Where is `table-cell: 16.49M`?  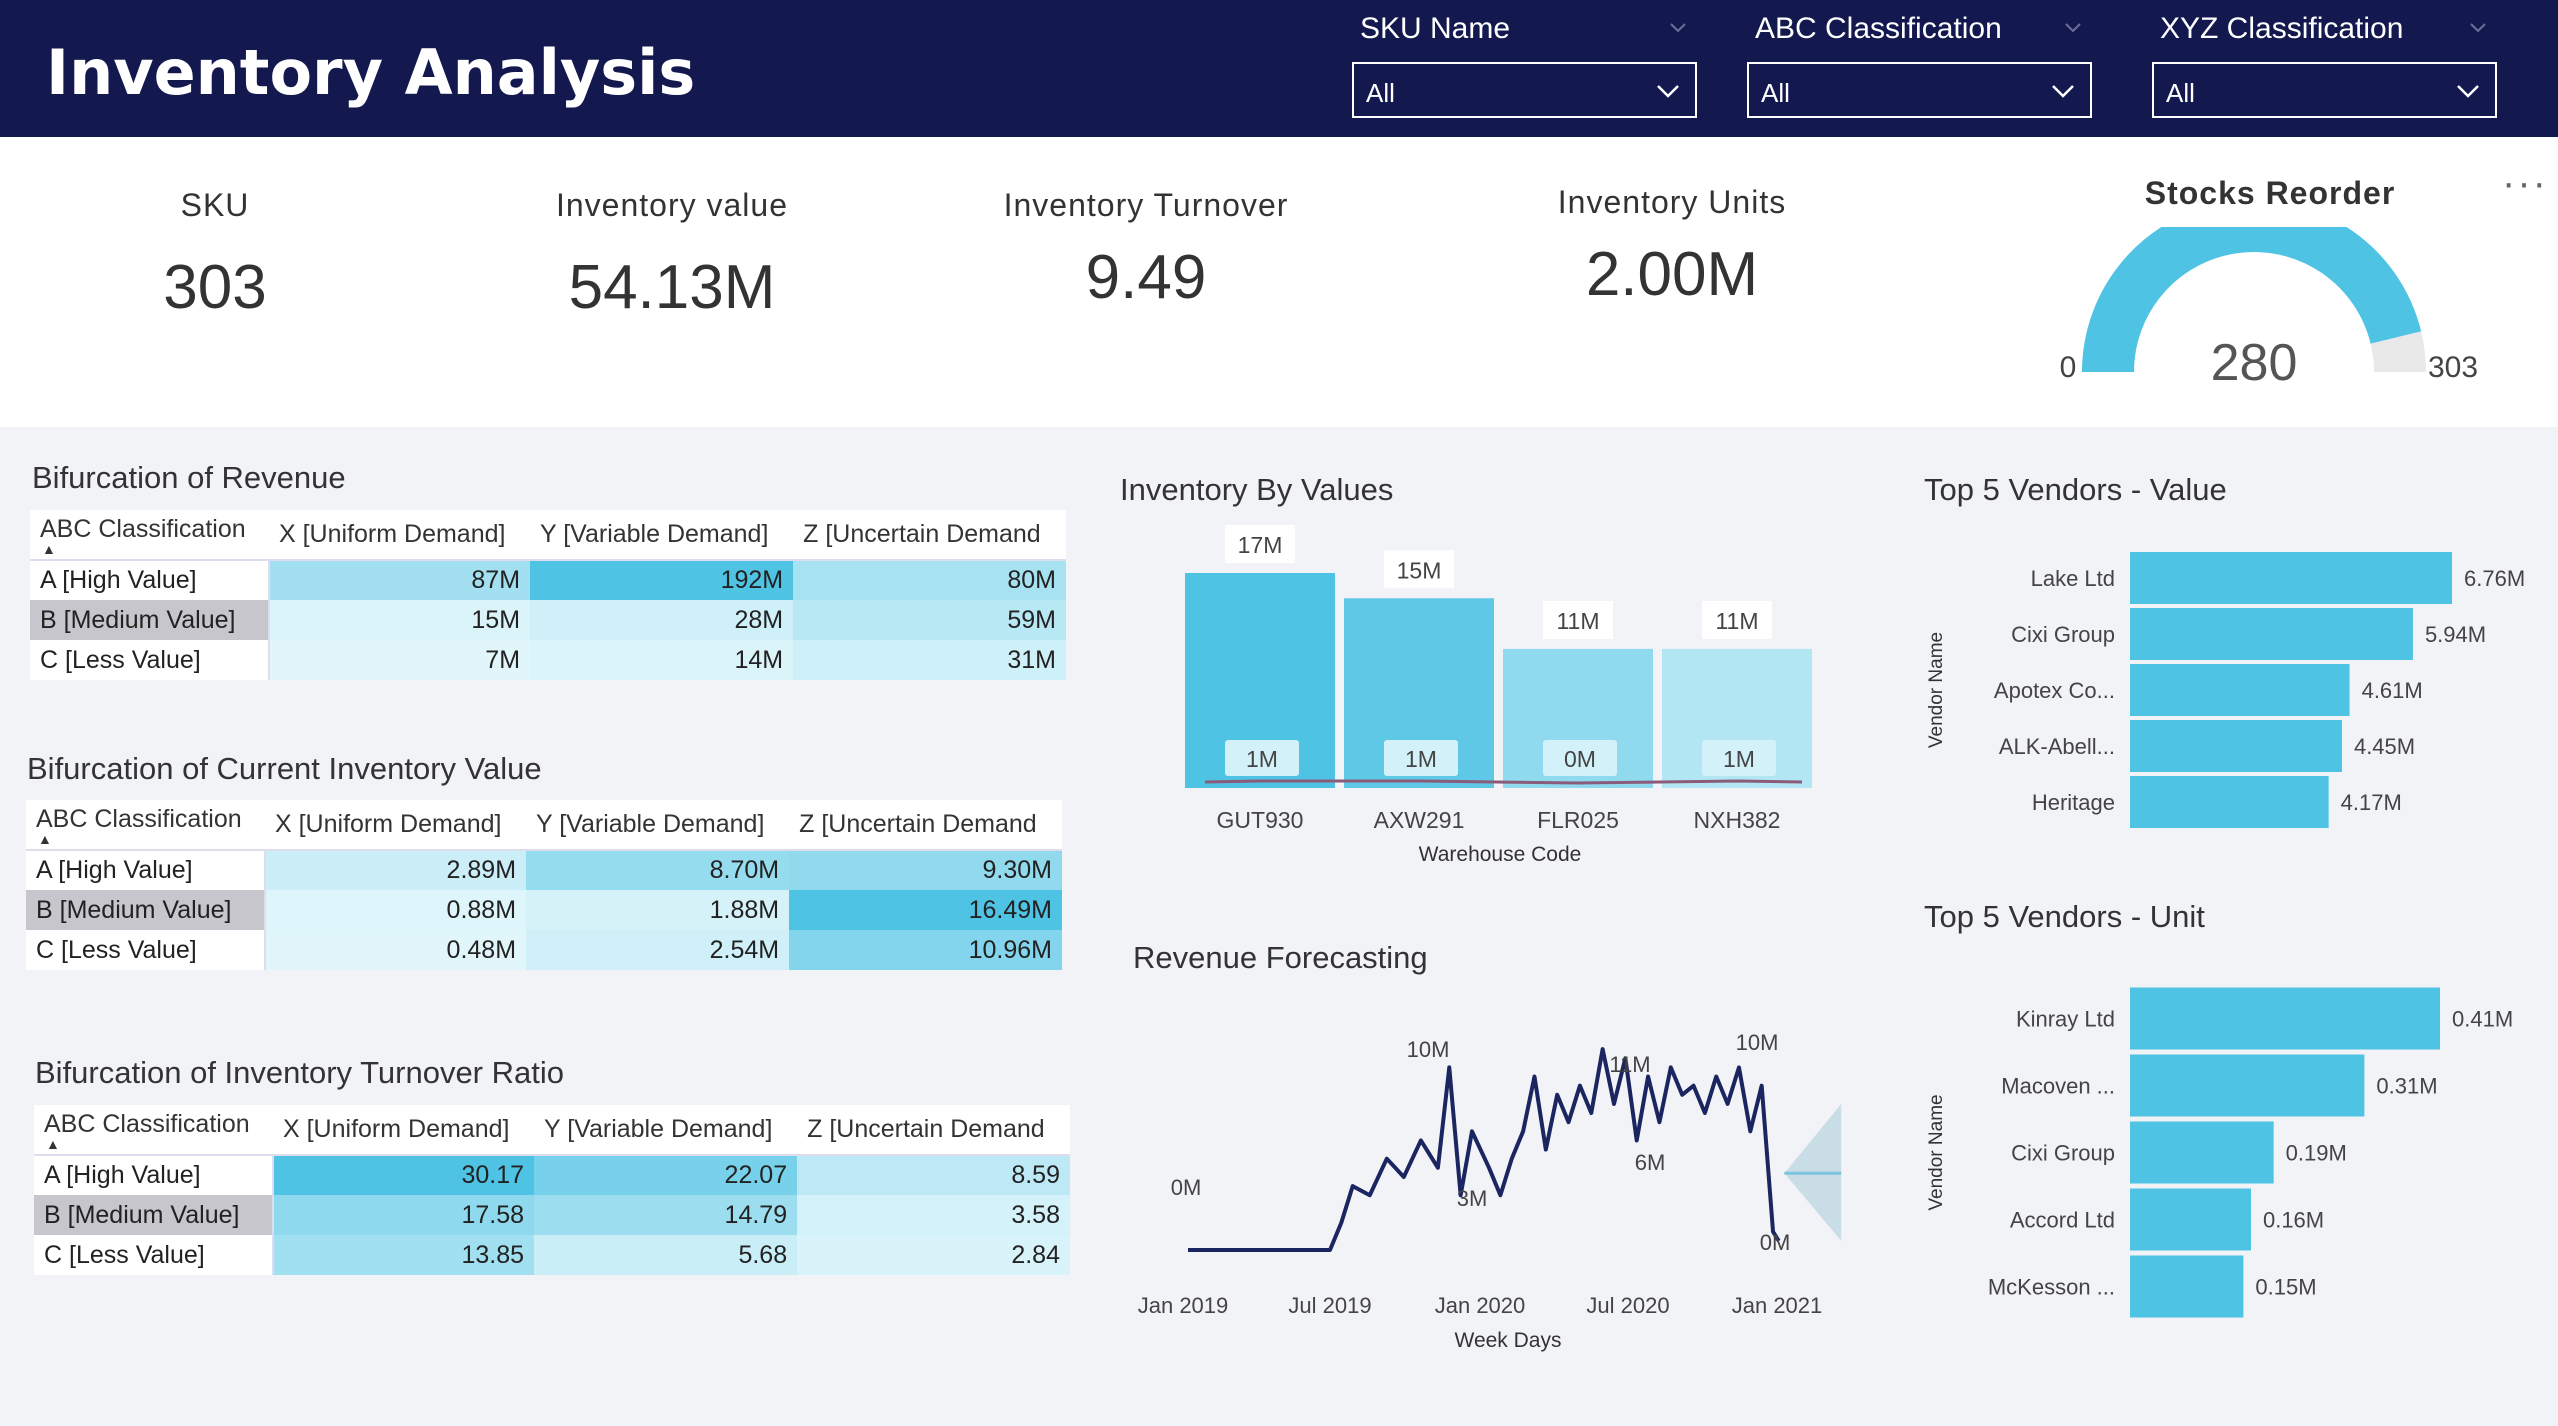 table-cell: 16.49M is located at coordinates (925, 910).